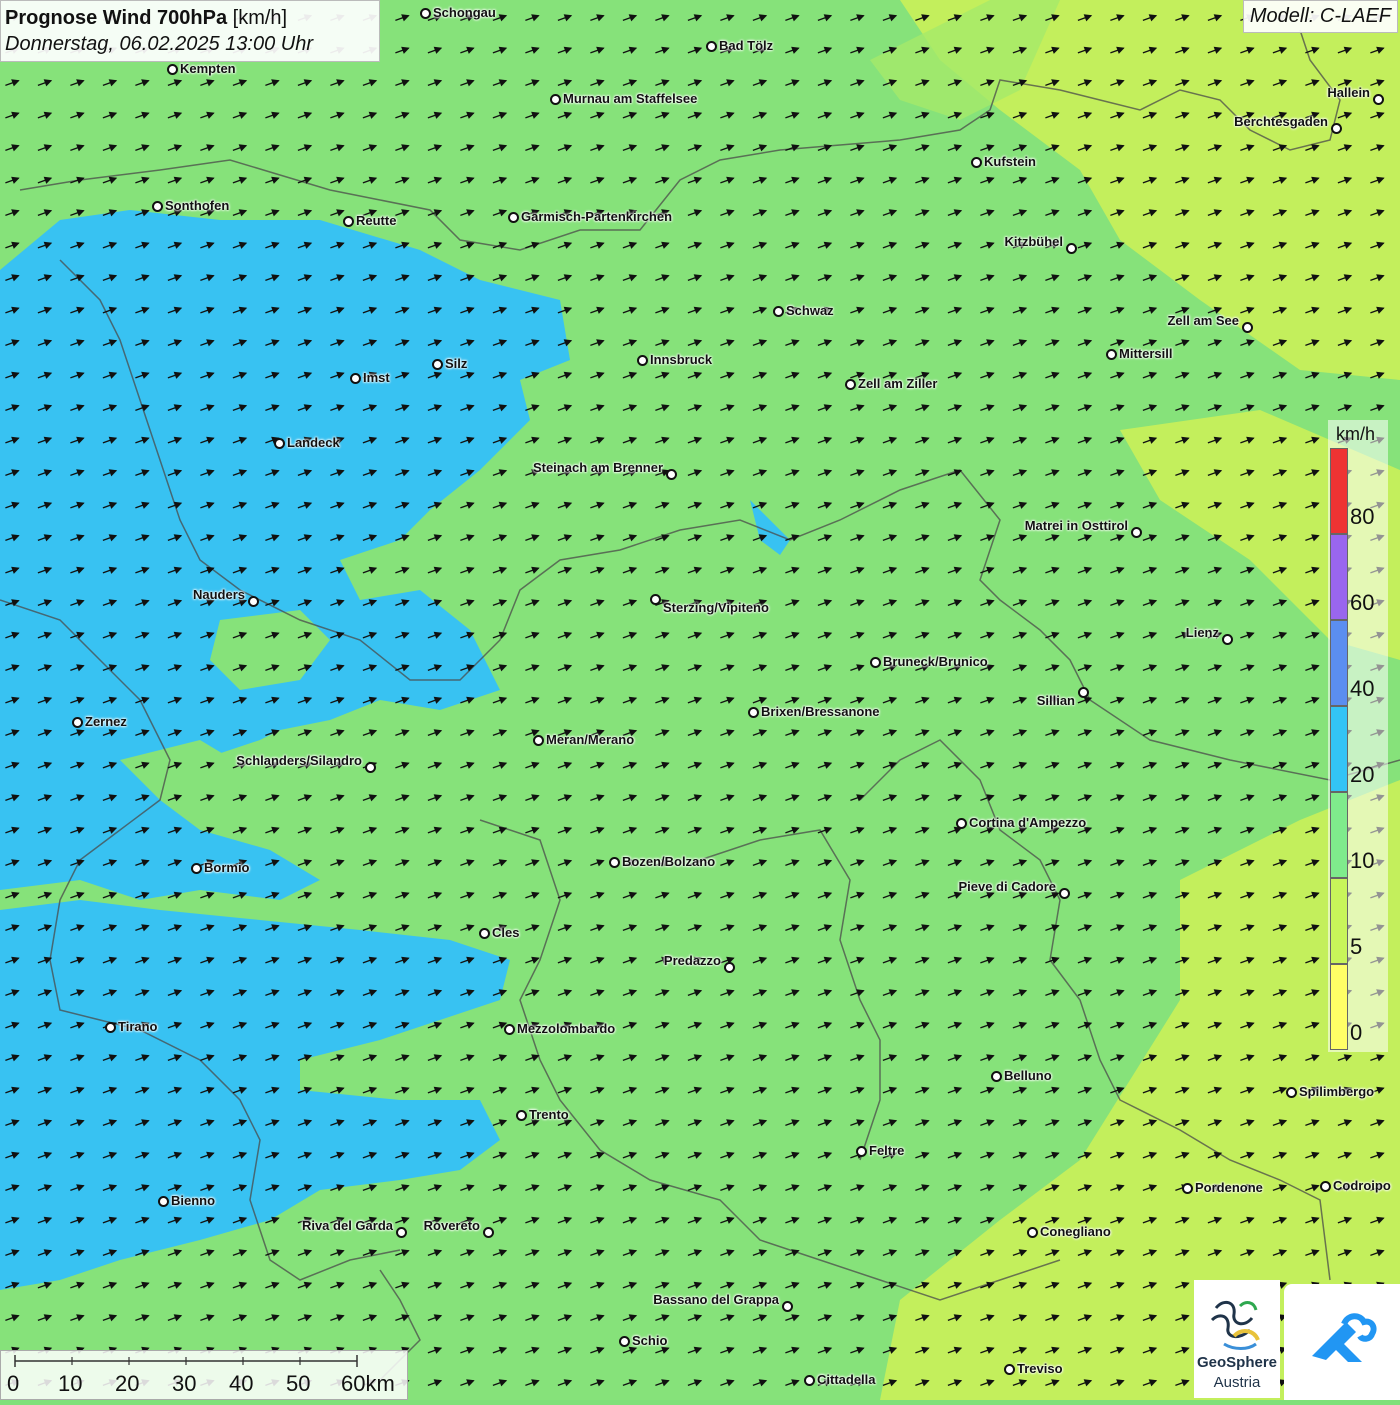 The width and height of the screenshot is (1400, 1405). Describe the element at coordinates (1348, 92) in the screenshot. I see `city-label: Hallein` at that location.